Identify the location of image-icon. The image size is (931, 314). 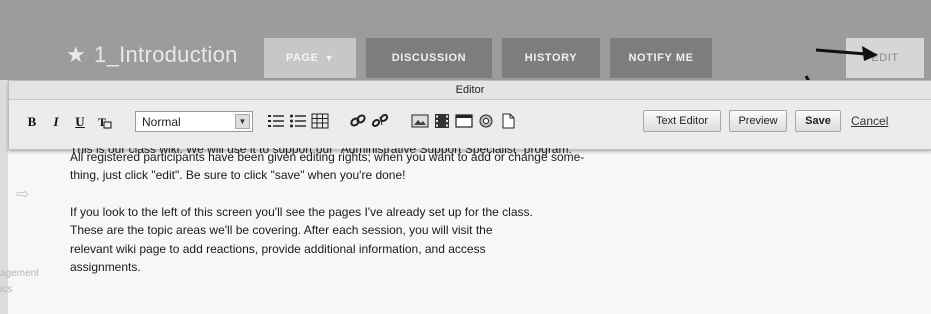
(420, 121).